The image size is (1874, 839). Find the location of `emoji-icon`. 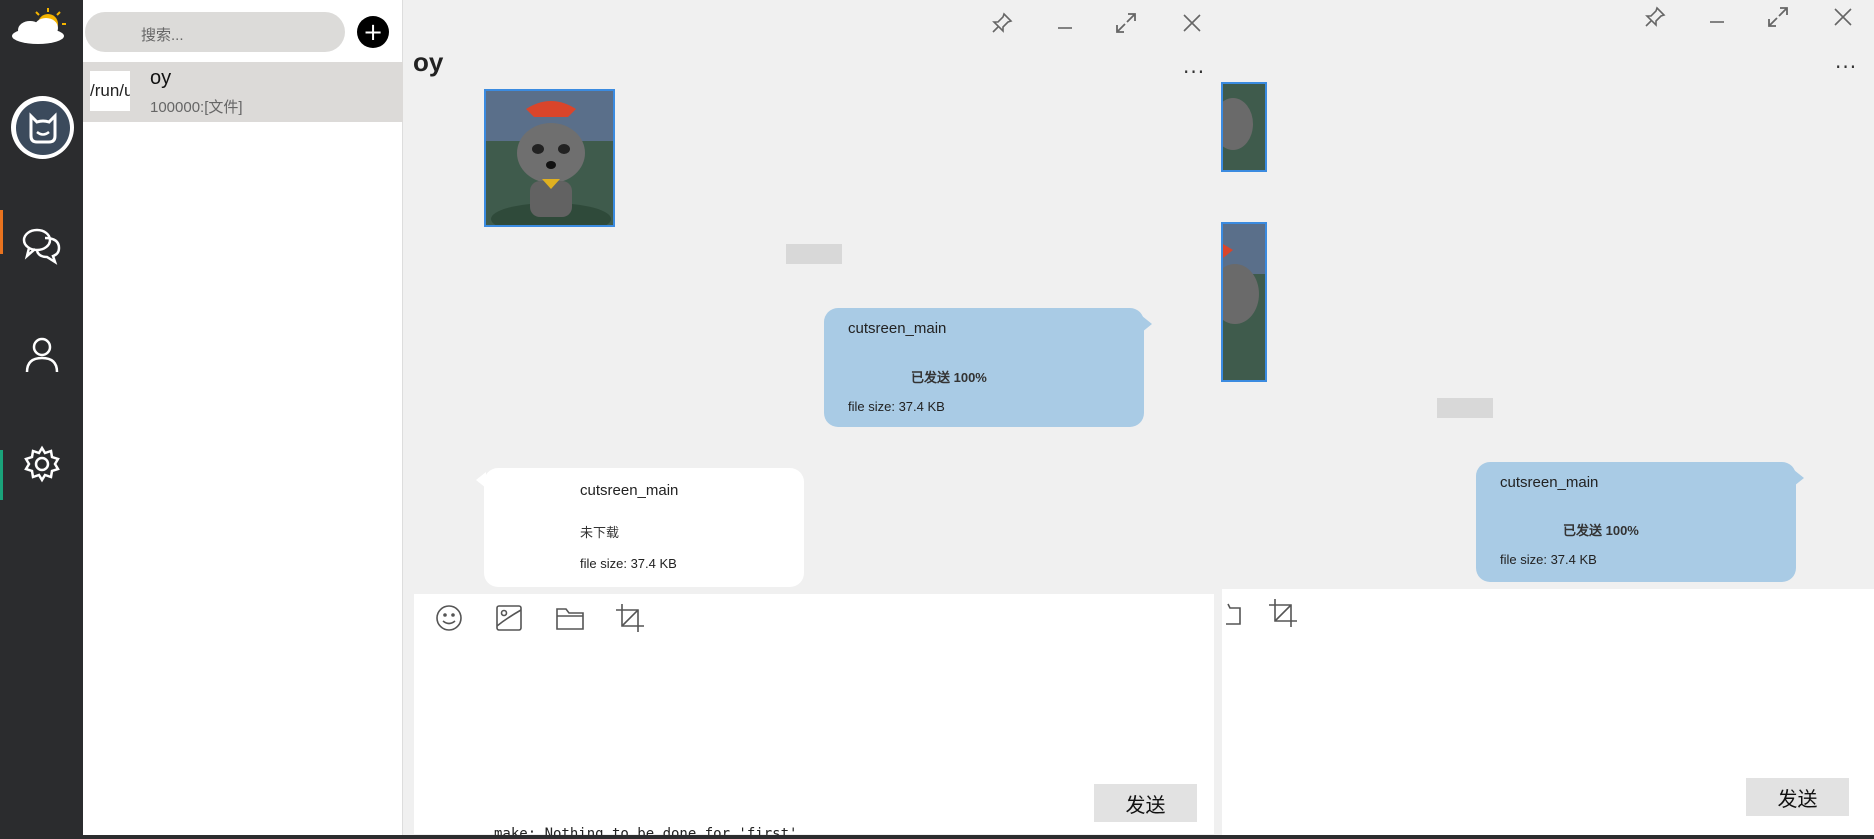

emoji-icon is located at coordinates (449, 618).